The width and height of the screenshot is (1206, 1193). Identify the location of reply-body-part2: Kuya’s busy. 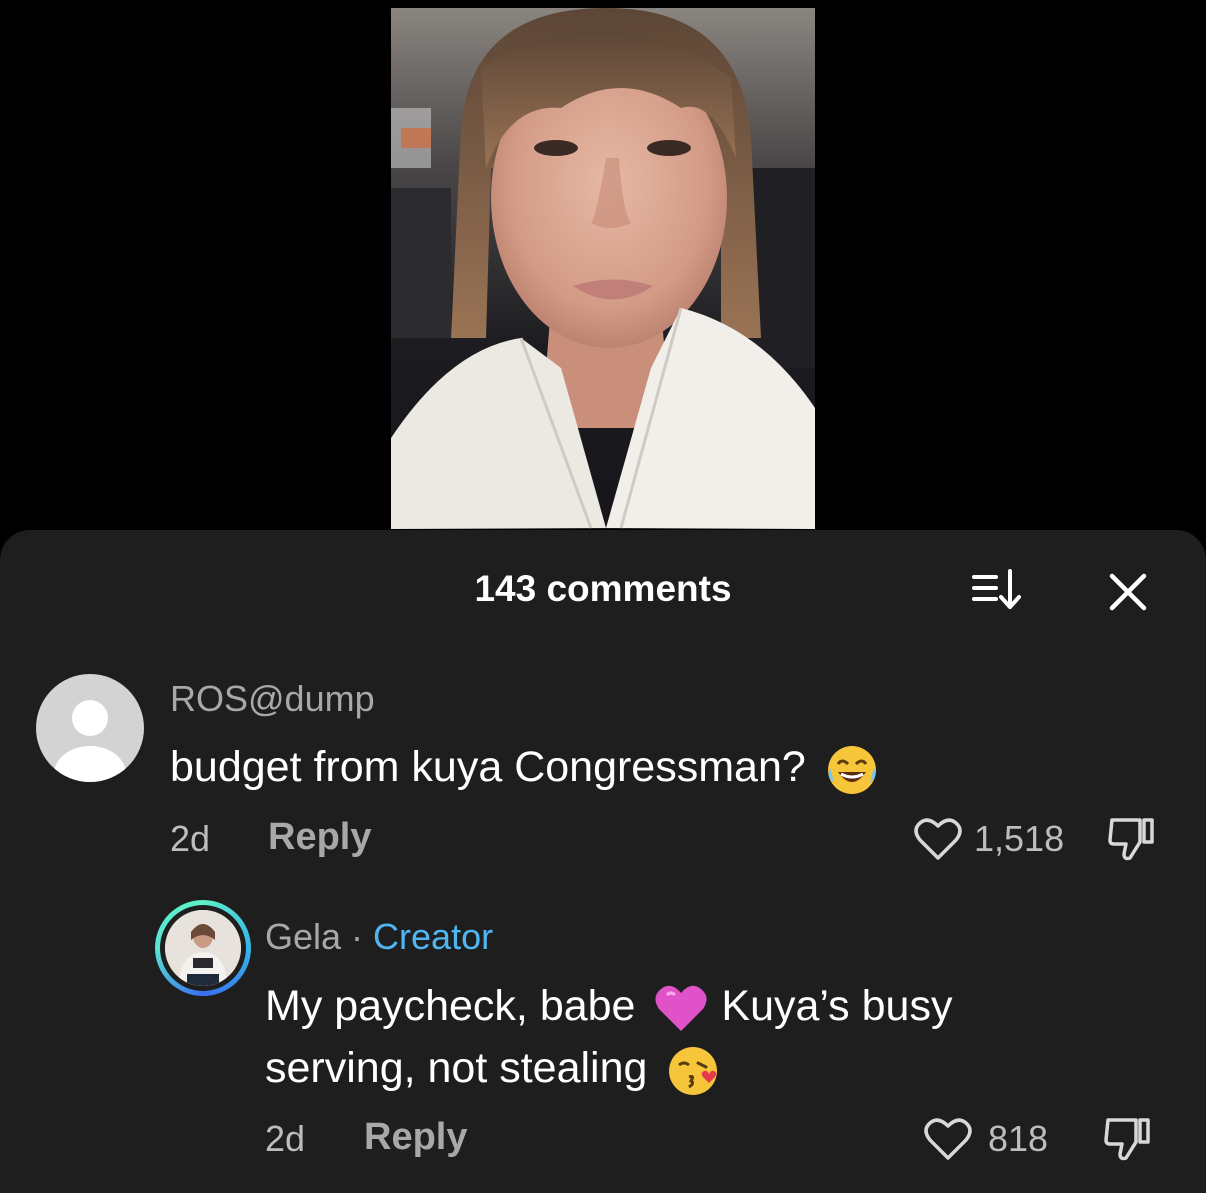
(837, 1006).